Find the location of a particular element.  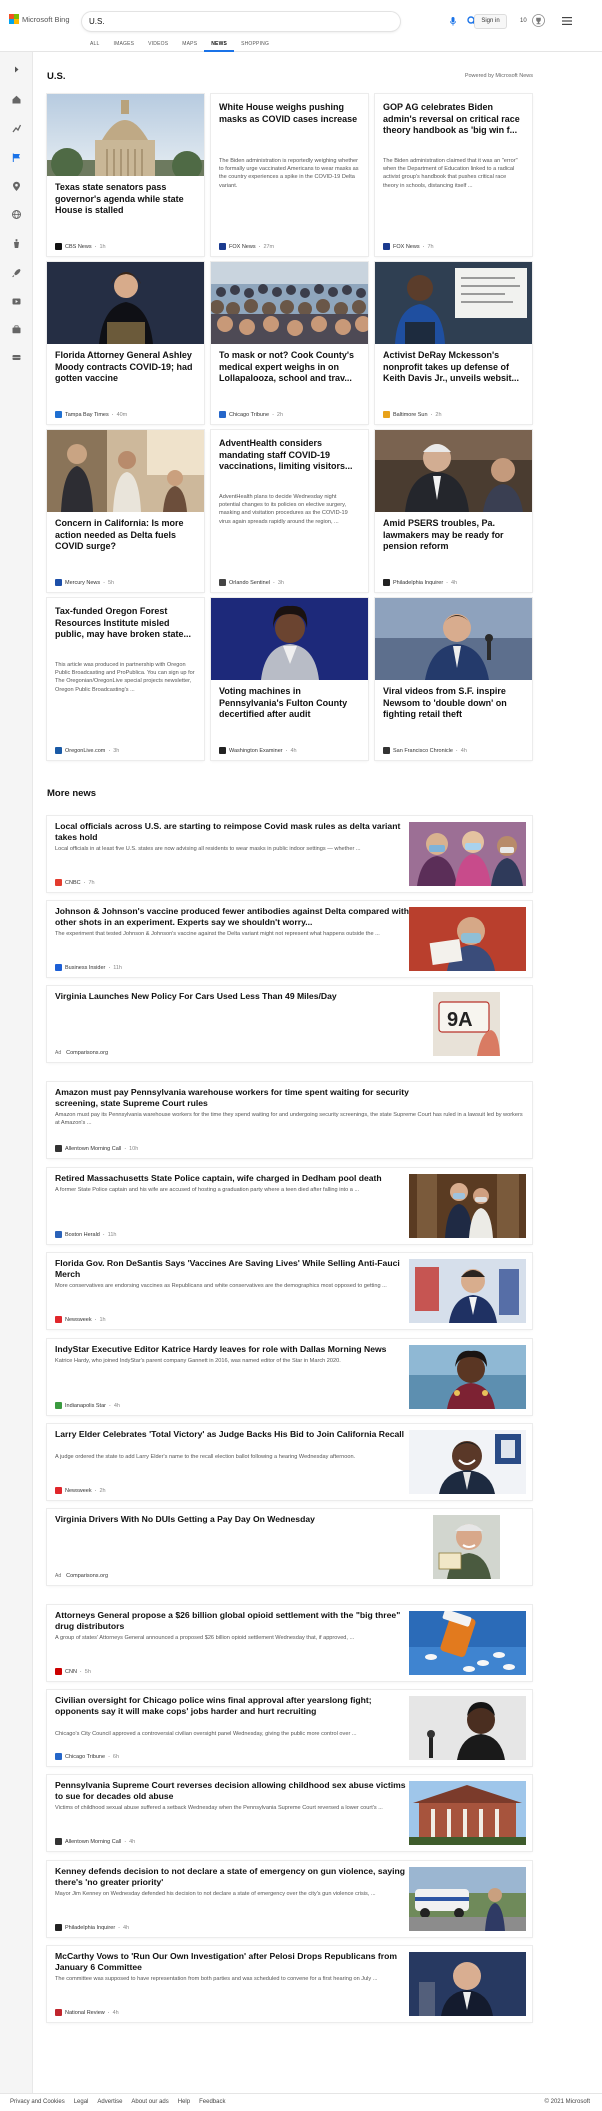

footer-link-help: Help is located at coordinates (184, 2102).